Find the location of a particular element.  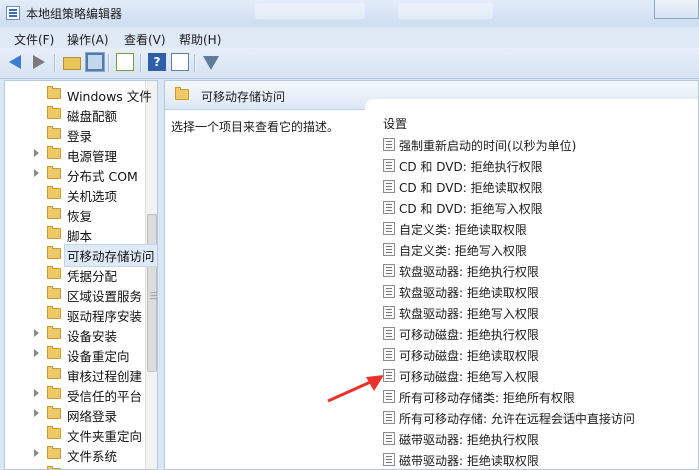

tree-scroll-thumb: — — — is located at coordinates (152, 293).